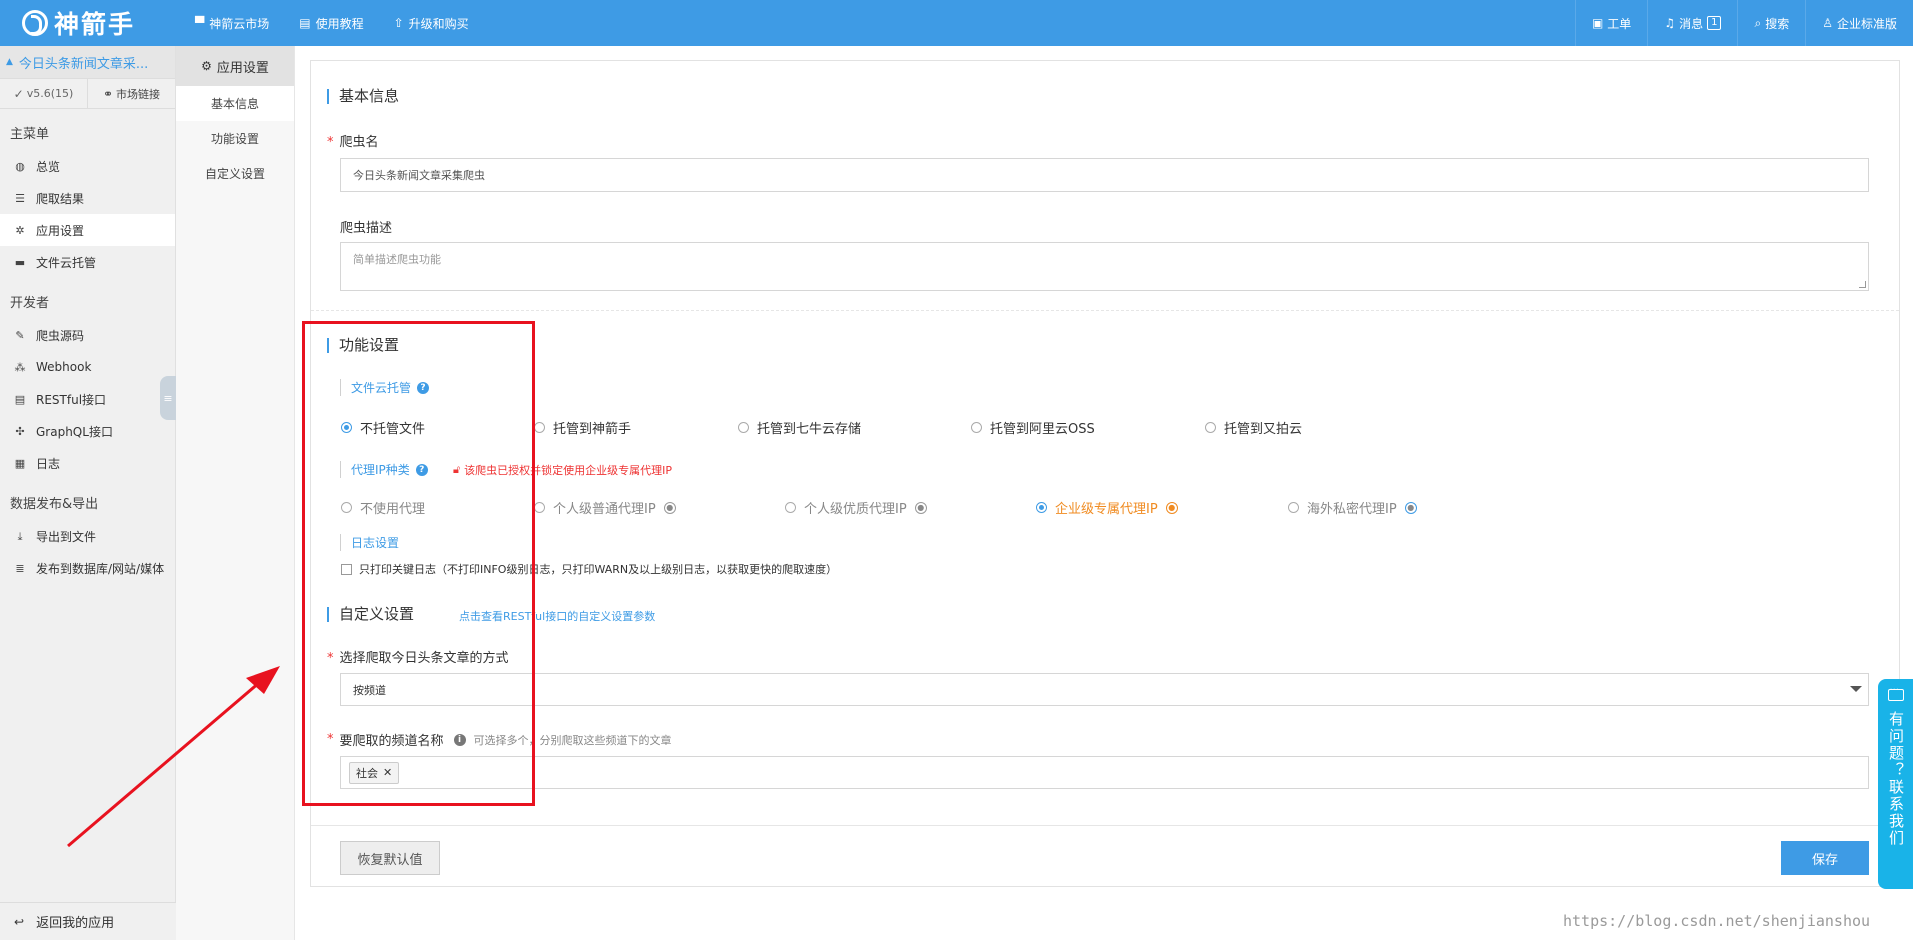  I want to click on radio-label: 海外私密代理IP, so click(1352, 509).